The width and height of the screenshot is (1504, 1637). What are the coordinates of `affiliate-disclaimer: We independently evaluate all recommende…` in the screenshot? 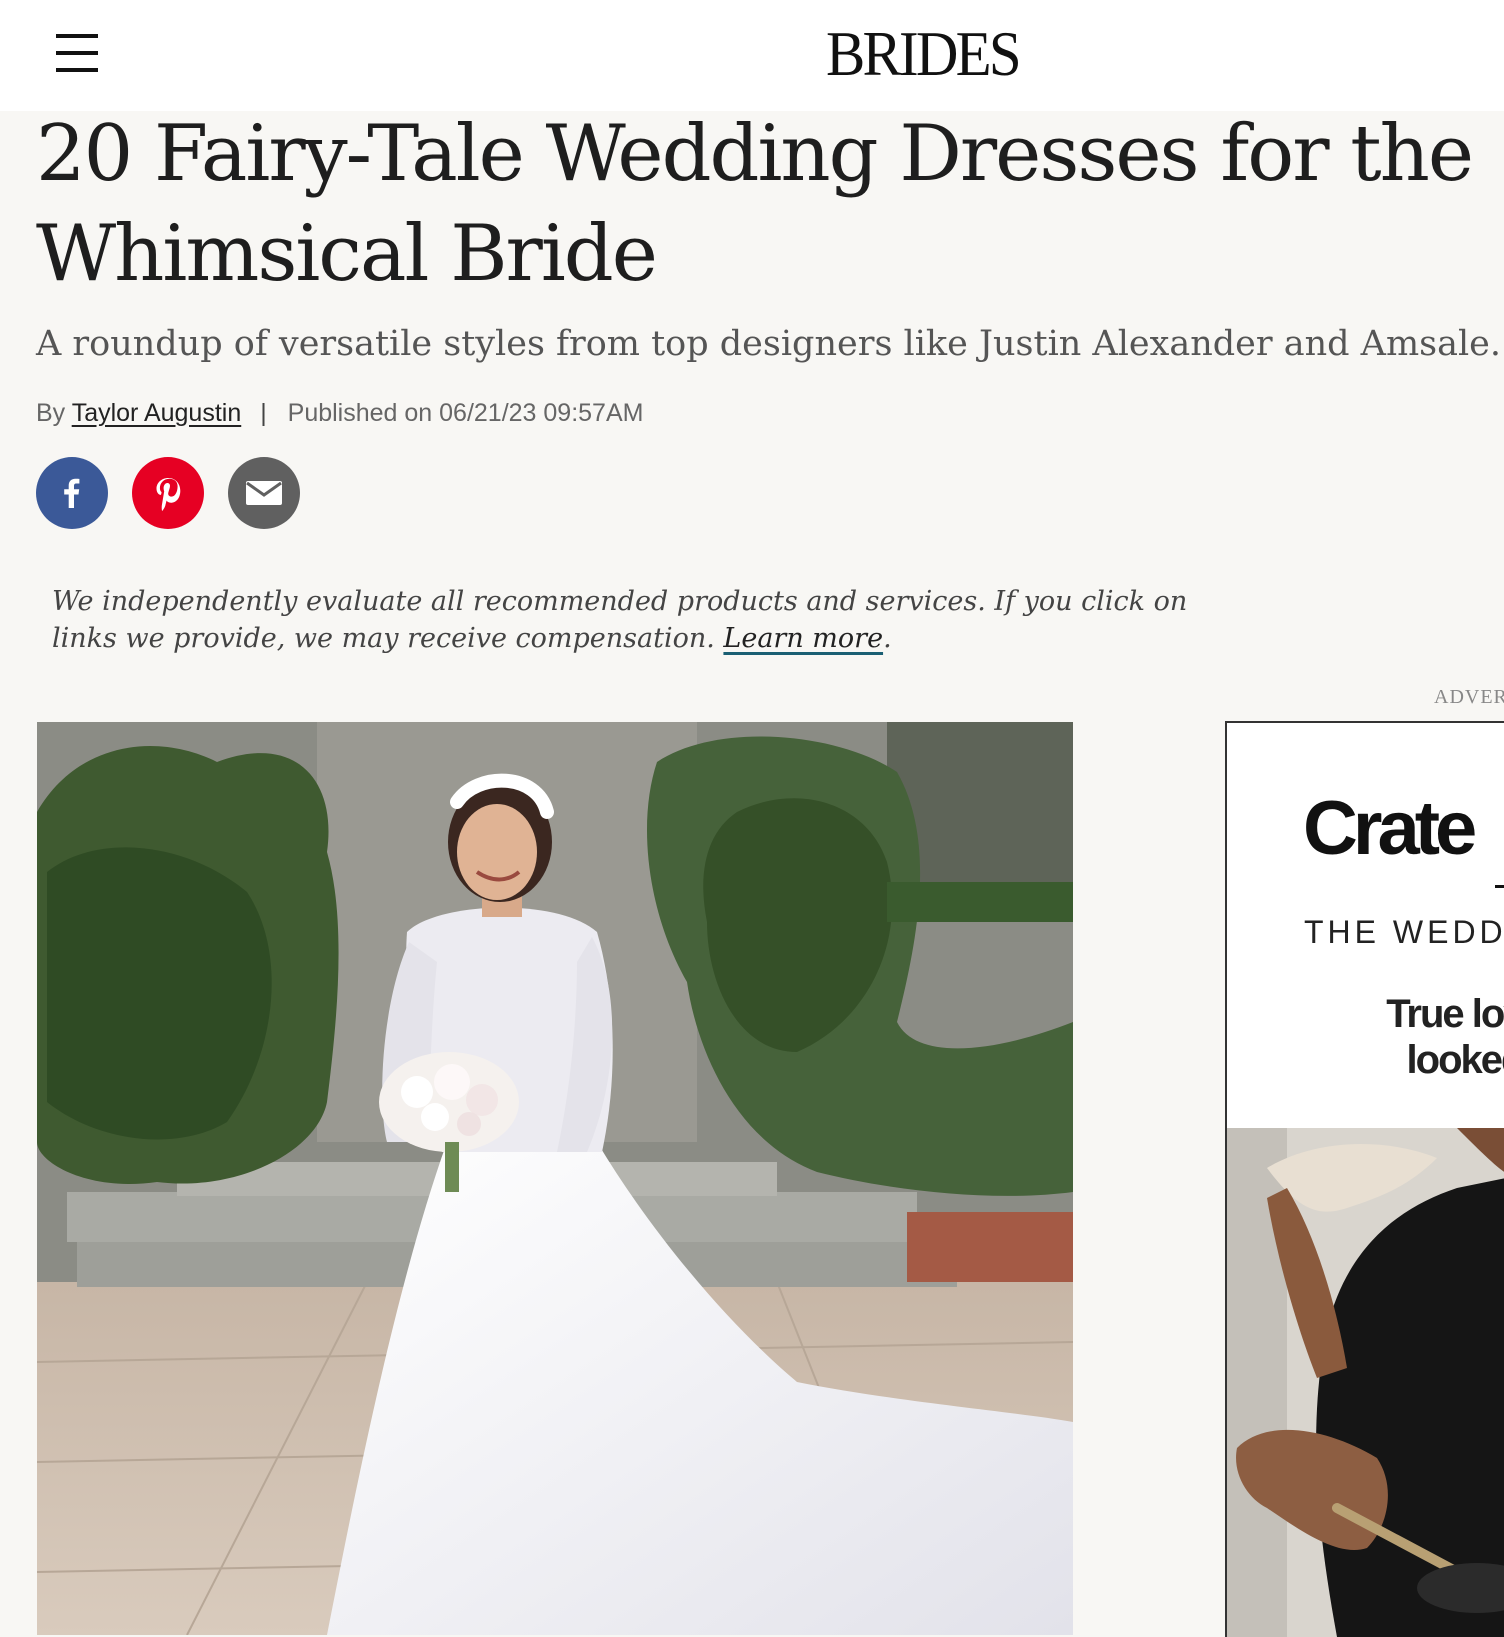 It's located at (652, 620).